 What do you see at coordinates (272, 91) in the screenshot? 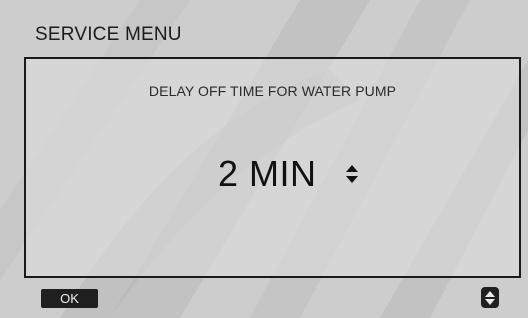
I see `parameter-label: DELAY OFF TIME FOR WATER PUMP` at bounding box center [272, 91].